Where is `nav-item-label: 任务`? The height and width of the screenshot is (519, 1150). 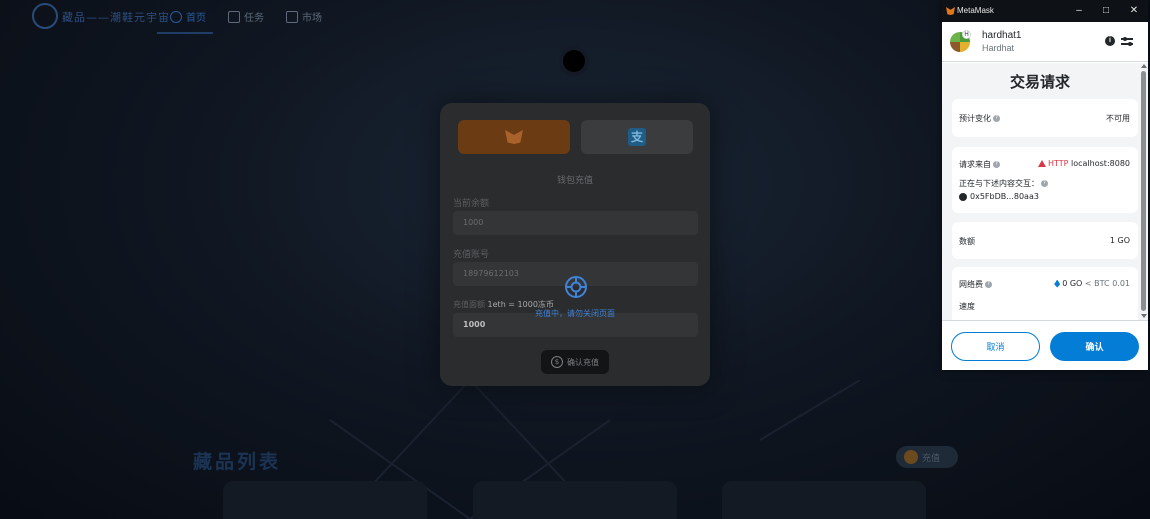
nav-item-label: 任务 is located at coordinates (254, 18).